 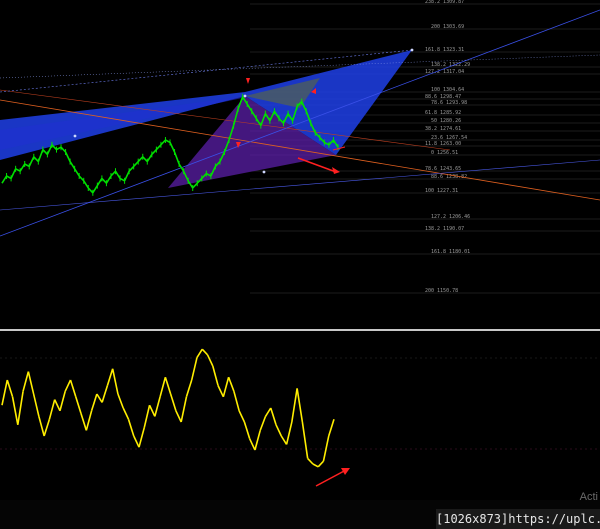 I want to click on fib-level-label: 38.2 1274.61, so click(x=443, y=129).